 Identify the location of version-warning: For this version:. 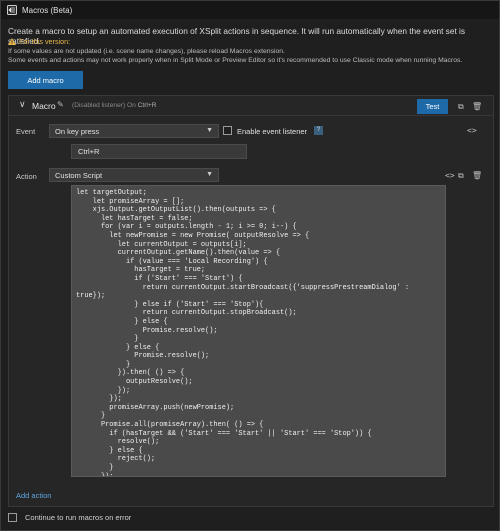
(39, 41).